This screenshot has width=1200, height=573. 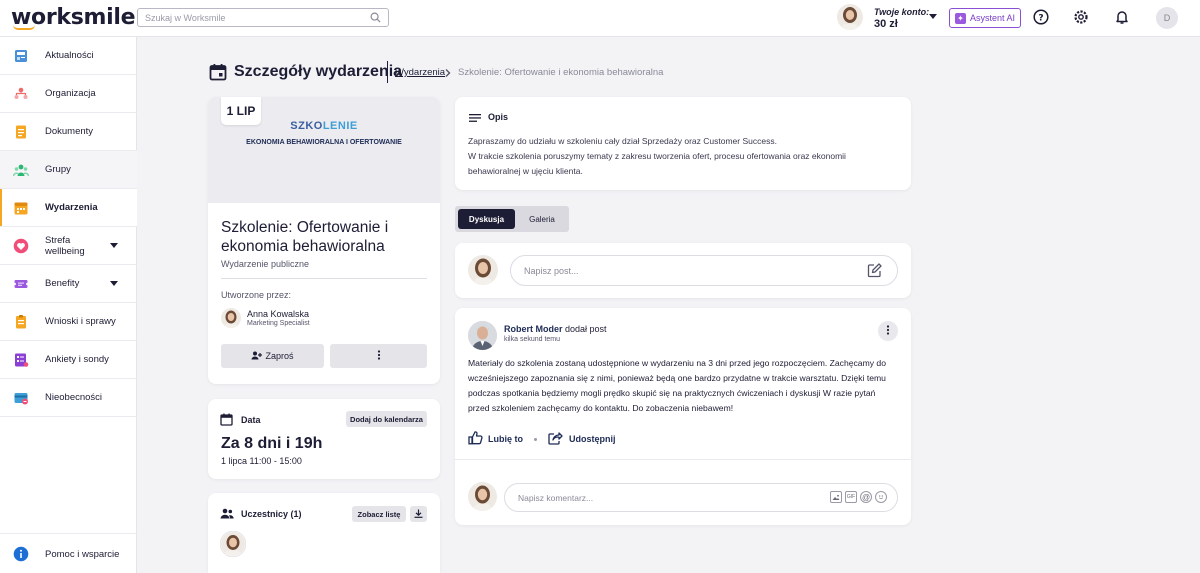 What do you see at coordinates (248, 17) in the screenshot?
I see `search-input` at bounding box center [248, 17].